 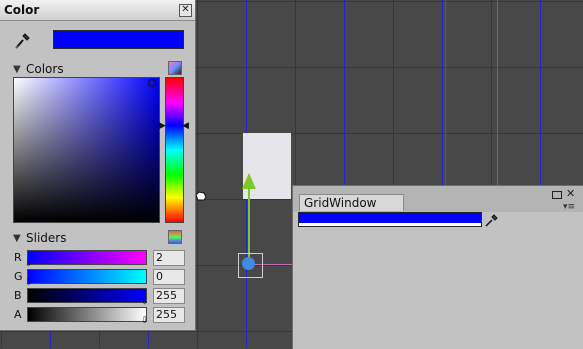 What do you see at coordinates (169, 296) in the screenshot?
I see `slider-b-value-field: 255` at bounding box center [169, 296].